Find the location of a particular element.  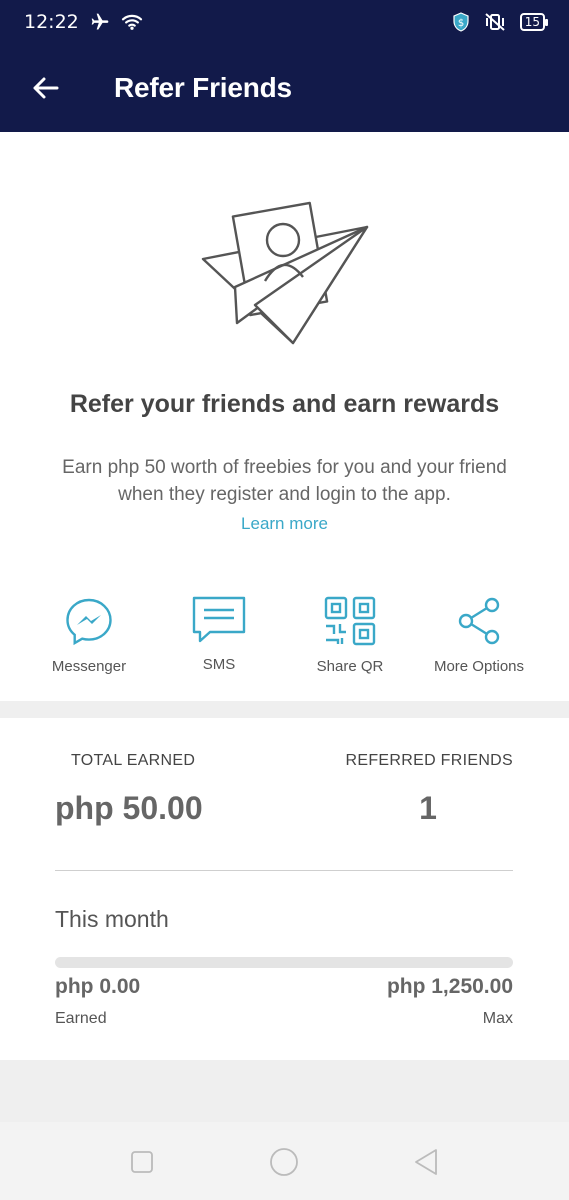

status-time: 12:22 is located at coordinates (51, 22).